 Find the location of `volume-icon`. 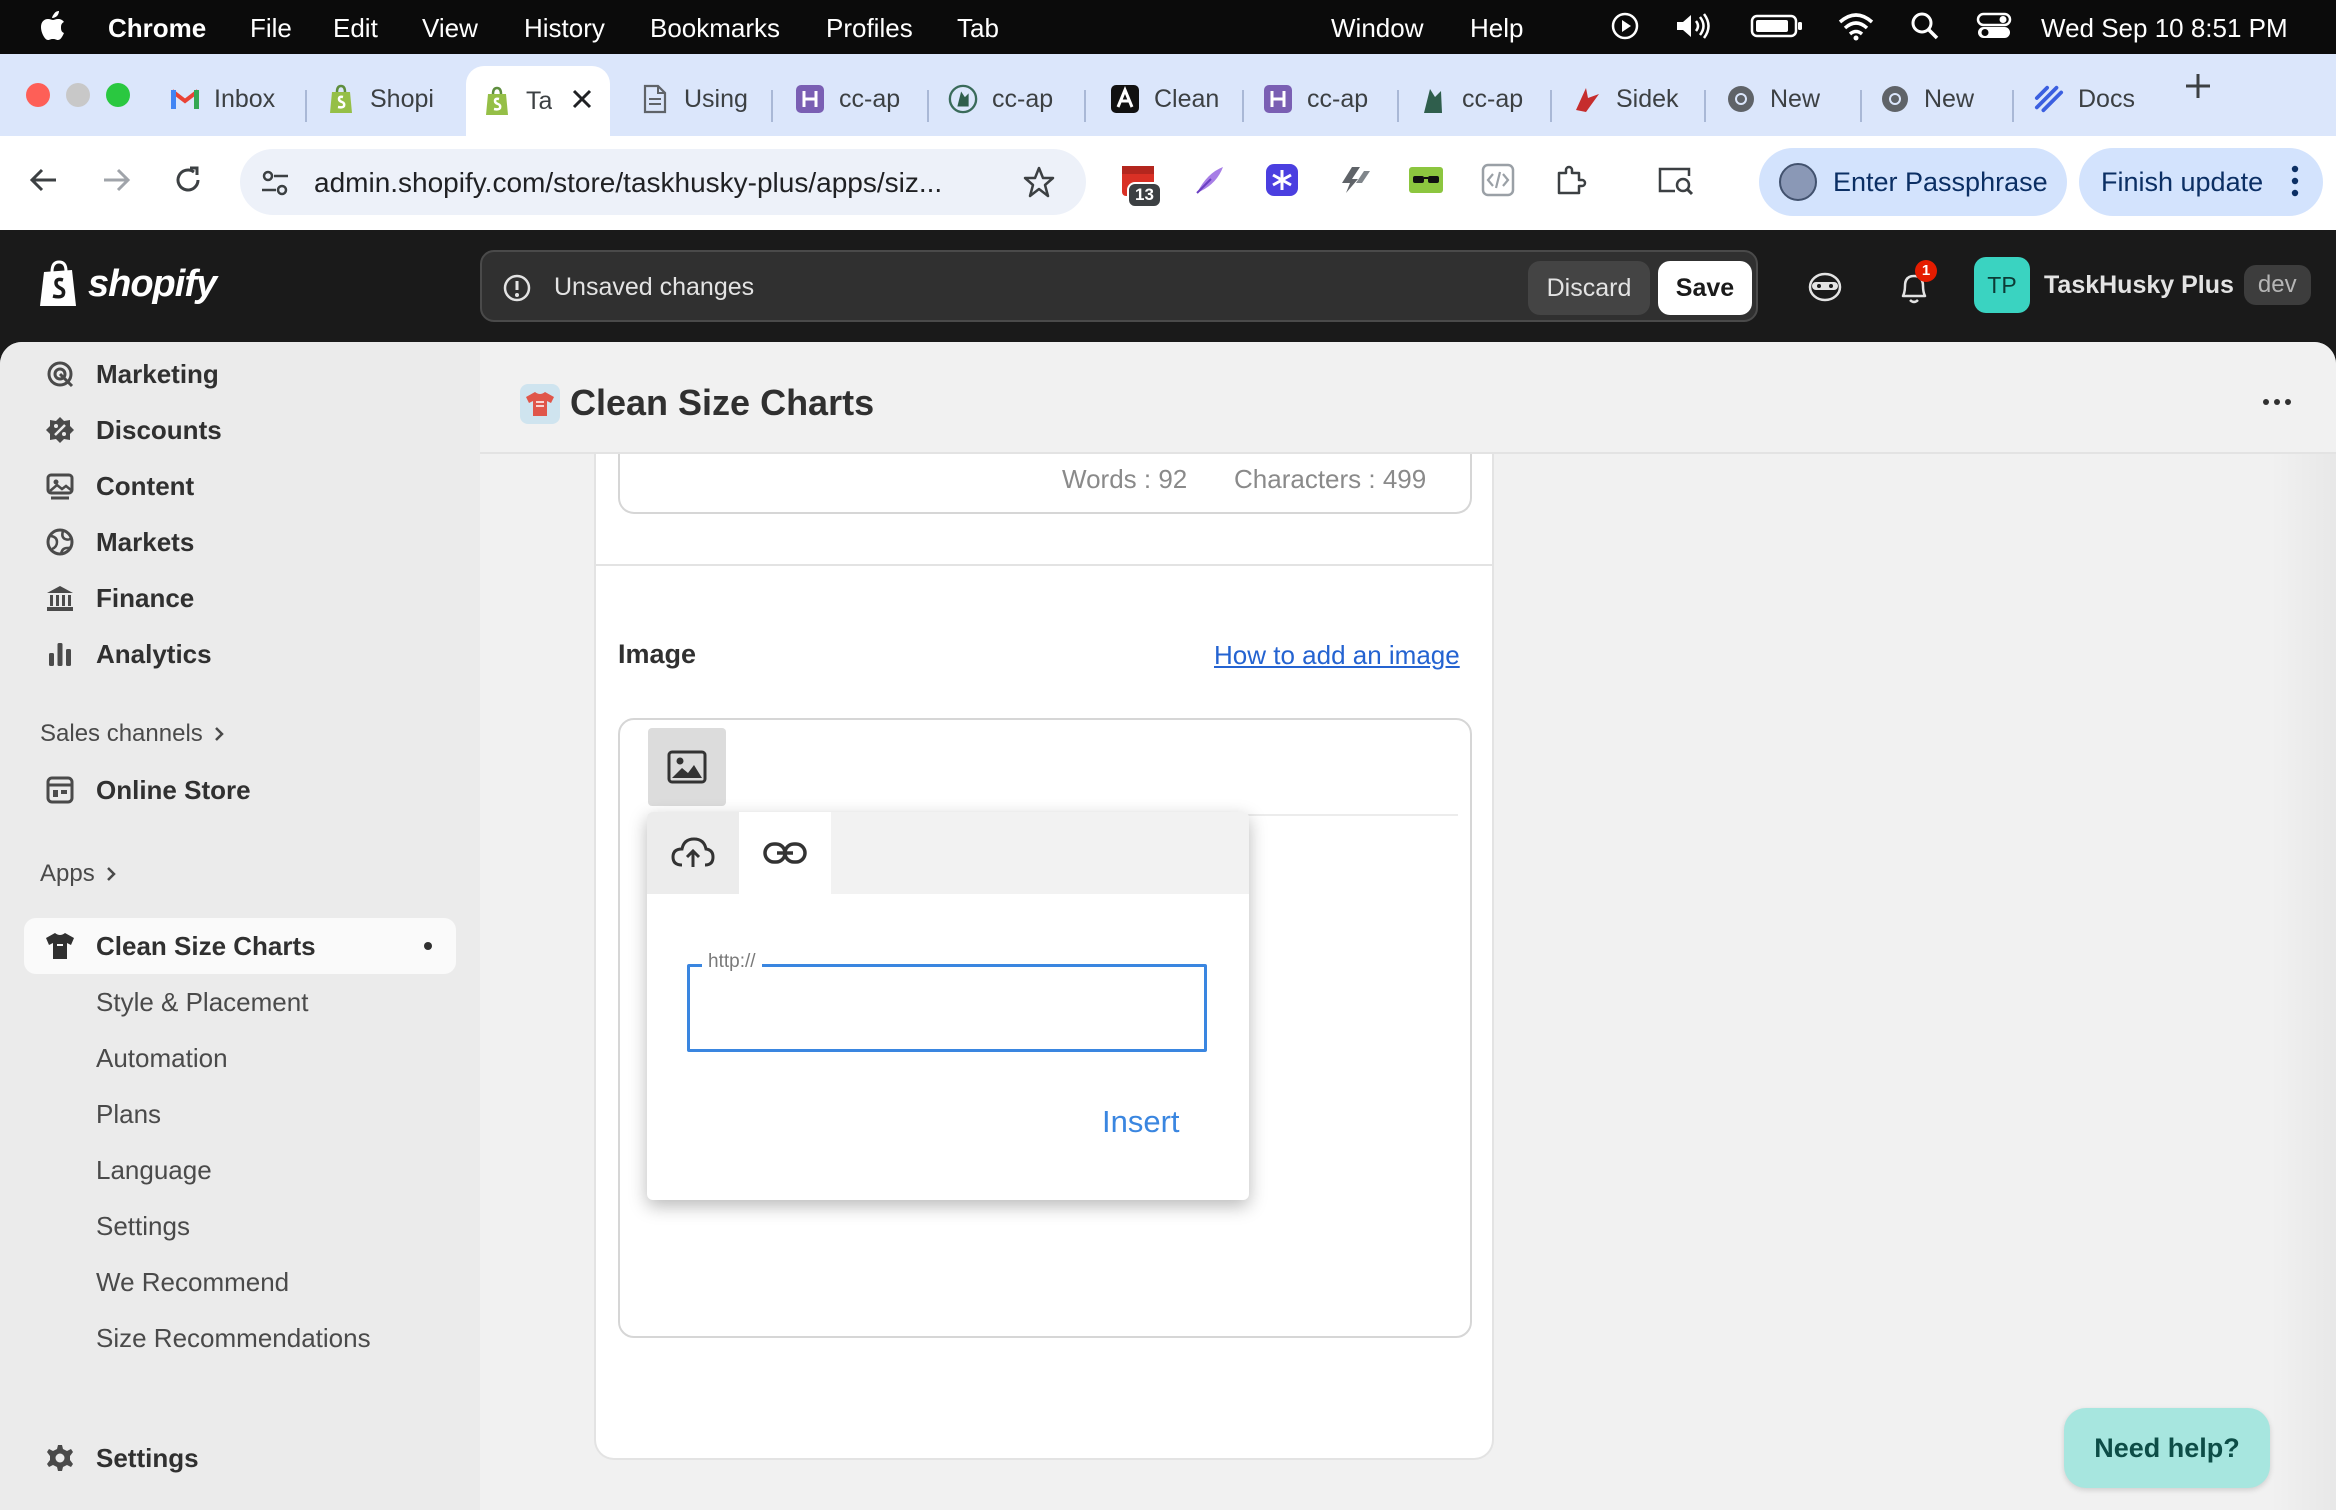

volume-icon is located at coordinates (1694, 26).